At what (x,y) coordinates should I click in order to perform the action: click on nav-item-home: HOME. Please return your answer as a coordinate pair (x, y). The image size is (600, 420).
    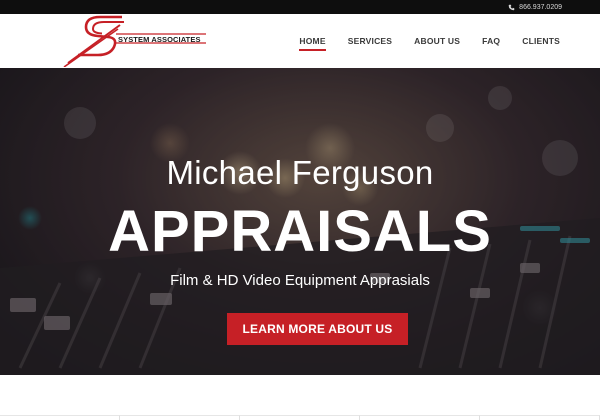
    Looking at the image, I should click on (313, 43).